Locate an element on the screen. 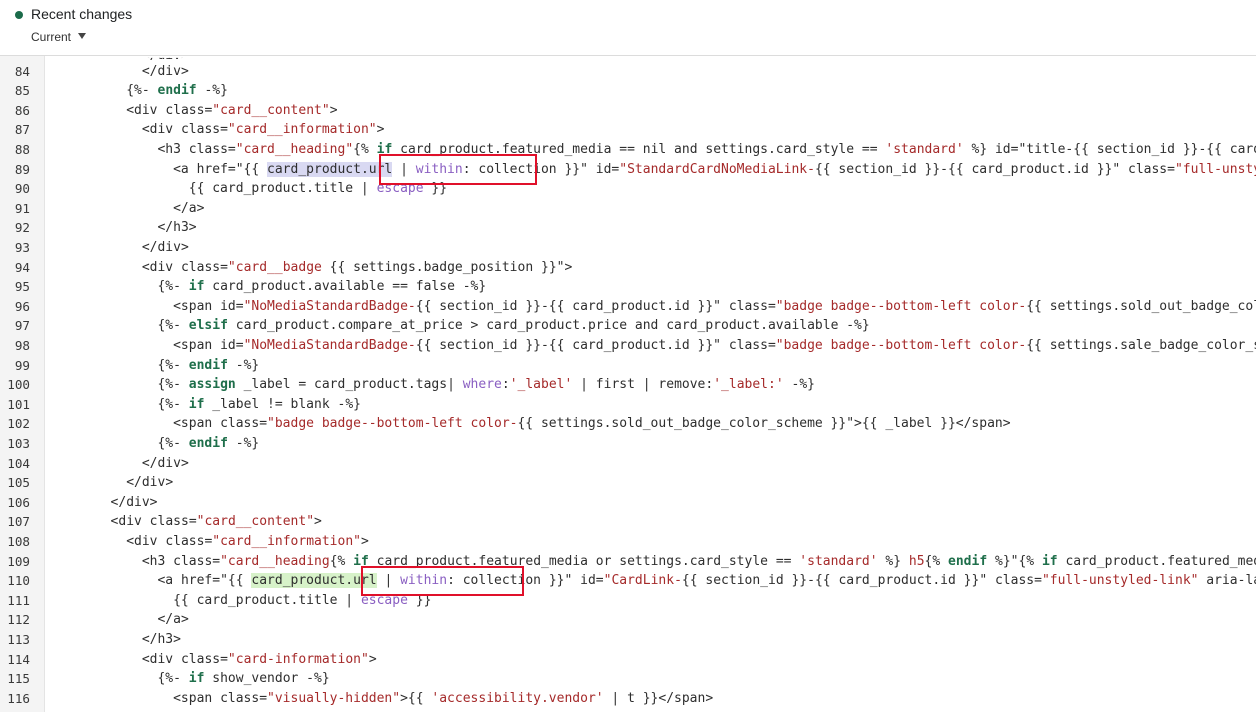 This screenshot has height=712, width=1256. line-number: 115 is located at coordinates (18, 679).